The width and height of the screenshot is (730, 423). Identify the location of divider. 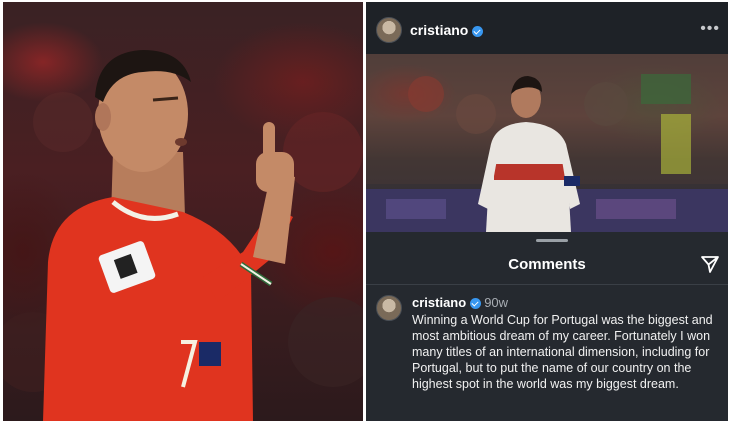
(547, 284).